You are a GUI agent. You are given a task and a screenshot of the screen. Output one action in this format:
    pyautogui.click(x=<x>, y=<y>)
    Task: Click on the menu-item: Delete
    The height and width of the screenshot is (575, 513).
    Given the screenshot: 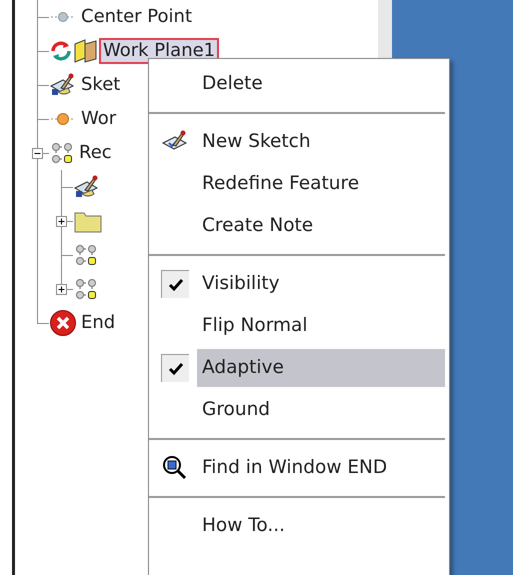 What is the action you would take?
    pyautogui.click(x=321, y=84)
    